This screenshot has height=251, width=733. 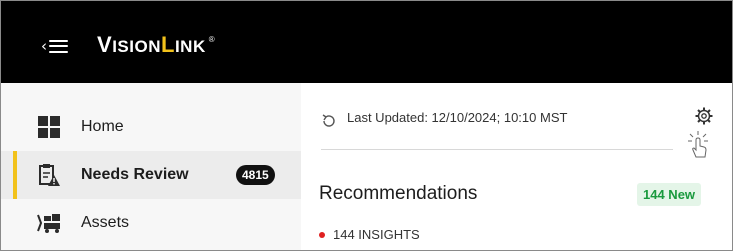 I want to click on sidebar-item-label: Assets, so click(x=105, y=222).